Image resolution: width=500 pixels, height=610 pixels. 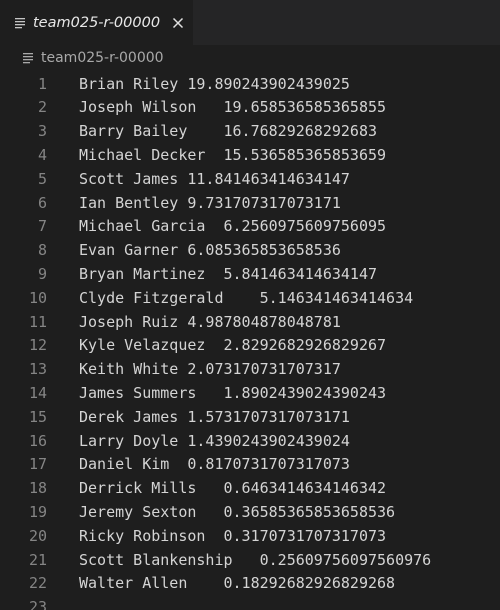 What do you see at coordinates (237, 584) in the screenshot?
I see `line-text: Walter Allen 0.18292682926829268` at bounding box center [237, 584].